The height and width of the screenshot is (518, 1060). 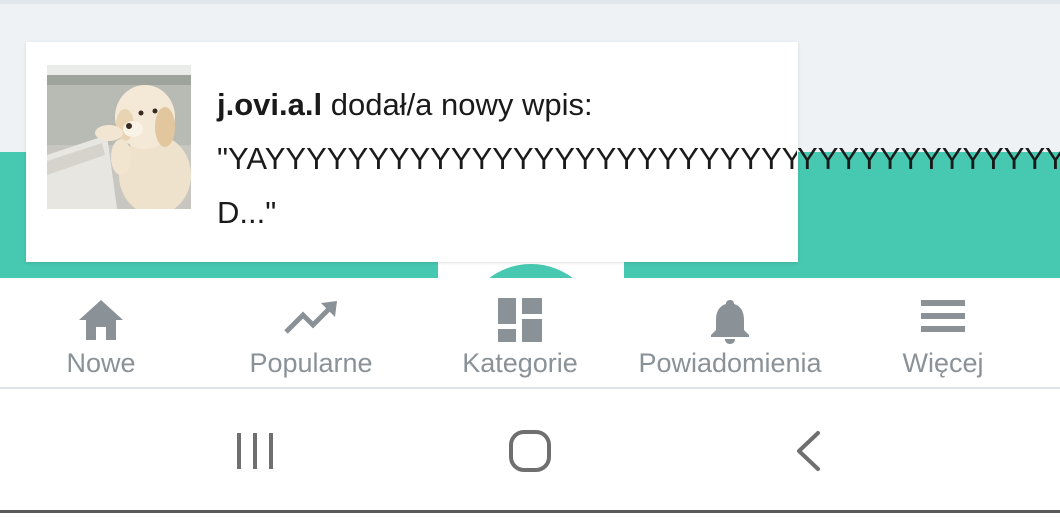 I want to click on notification-action: dodał/a nowy wpis:, so click(x=457, y=104).